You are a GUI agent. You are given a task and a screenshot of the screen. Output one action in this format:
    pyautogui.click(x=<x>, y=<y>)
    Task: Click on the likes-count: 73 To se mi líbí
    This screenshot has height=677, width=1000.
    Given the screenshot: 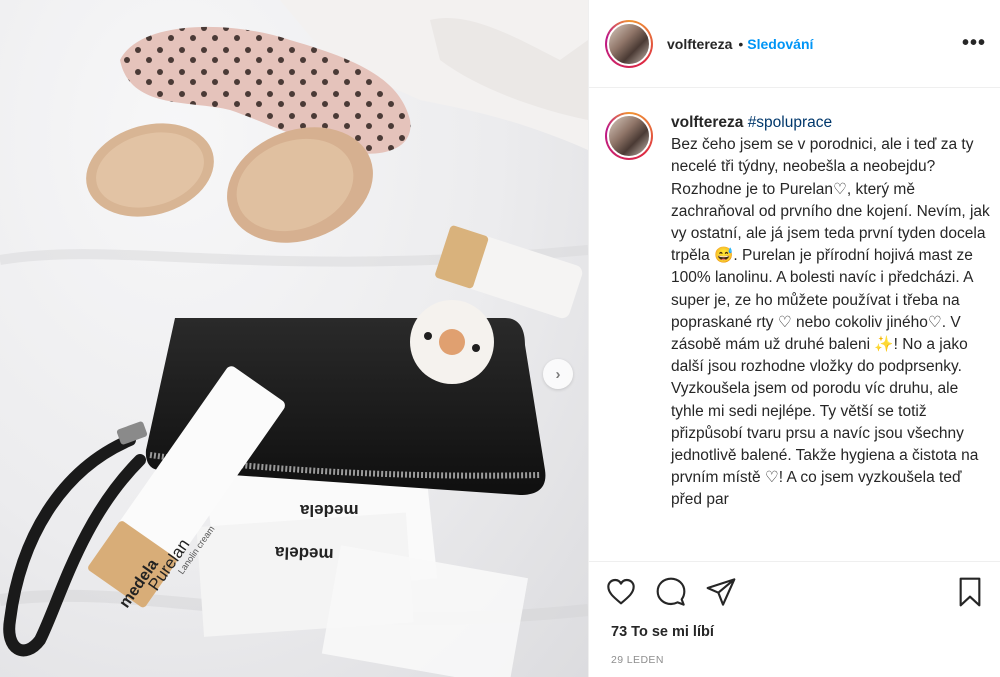 What is the action you would take?
    pyautogui.click(x=662, y=632)
    